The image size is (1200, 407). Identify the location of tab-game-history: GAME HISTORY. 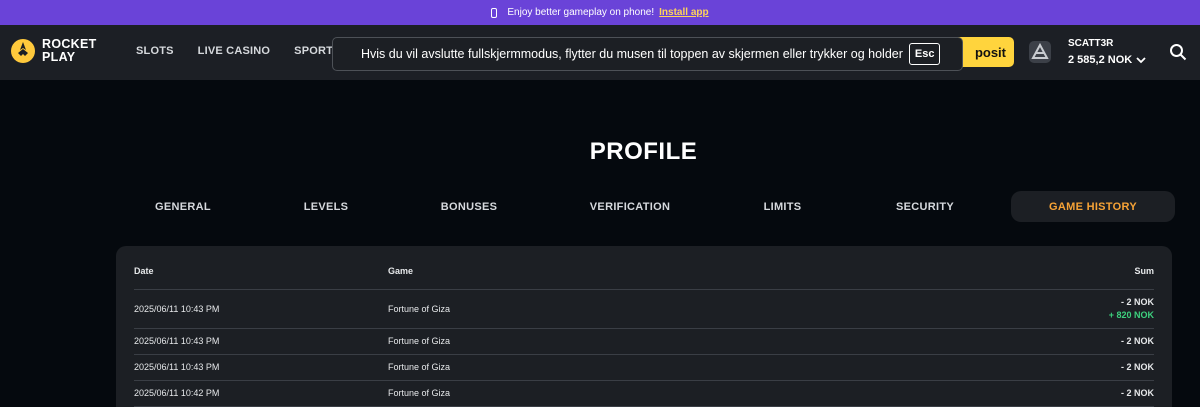
(1093, 206).